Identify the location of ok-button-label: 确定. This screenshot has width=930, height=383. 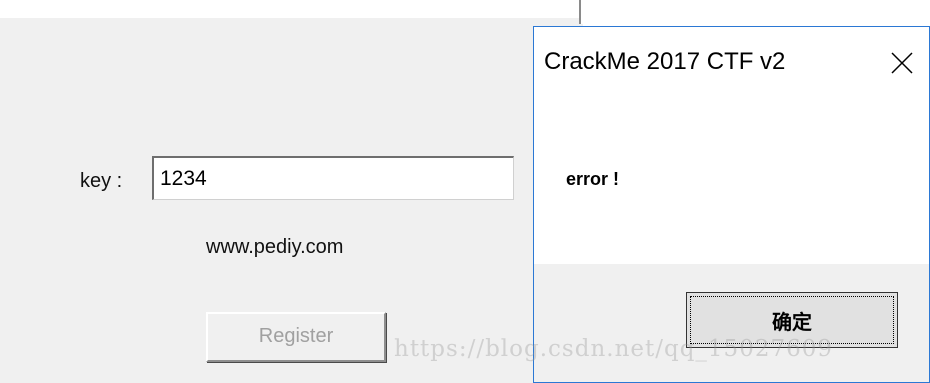
(792, 320).